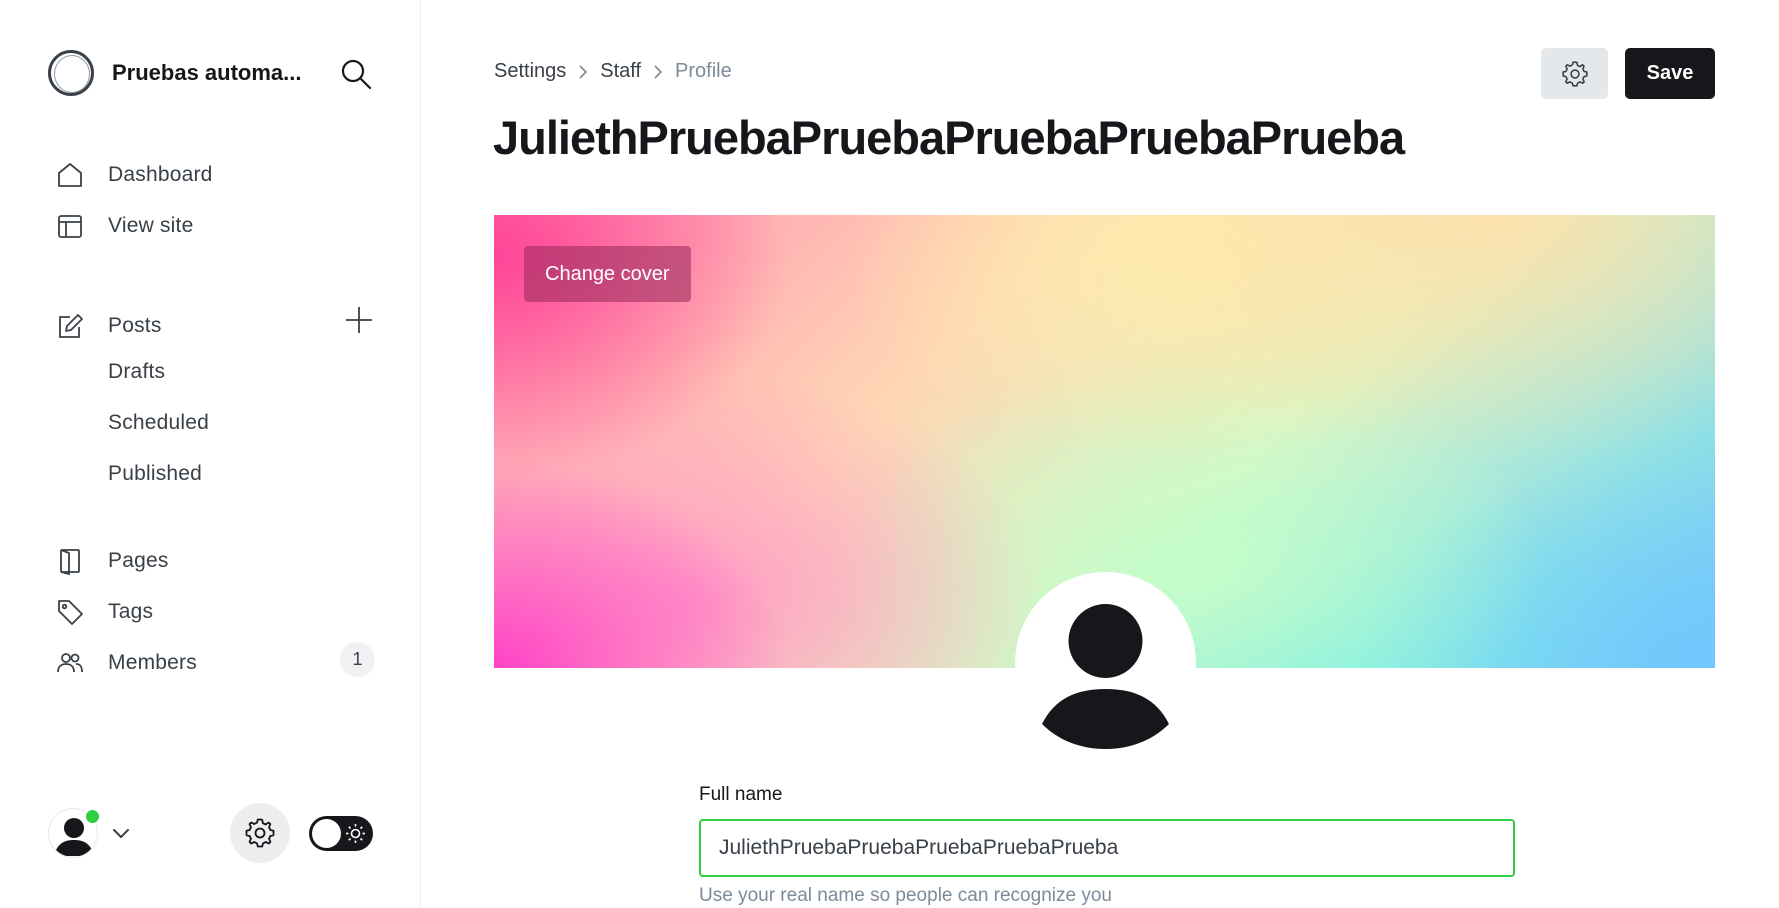  Describe the element at coordinates (620, 71) in the screenshot. I see `breadcrumb-staff: Staff` at that location.